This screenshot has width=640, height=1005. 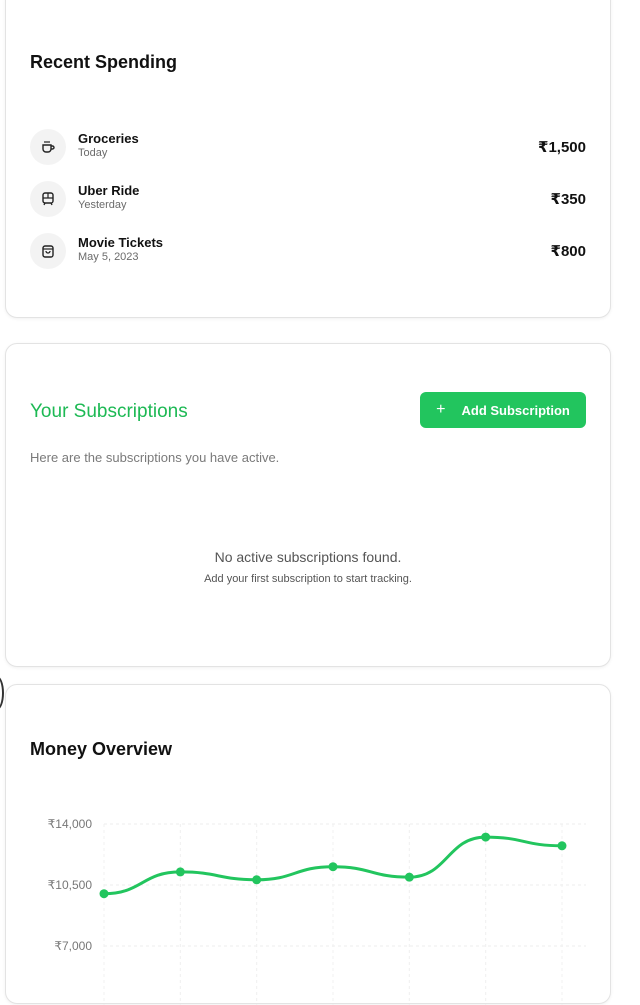 I want to click on y-tick-label: ₹14,000, so click(x=70, y=824).